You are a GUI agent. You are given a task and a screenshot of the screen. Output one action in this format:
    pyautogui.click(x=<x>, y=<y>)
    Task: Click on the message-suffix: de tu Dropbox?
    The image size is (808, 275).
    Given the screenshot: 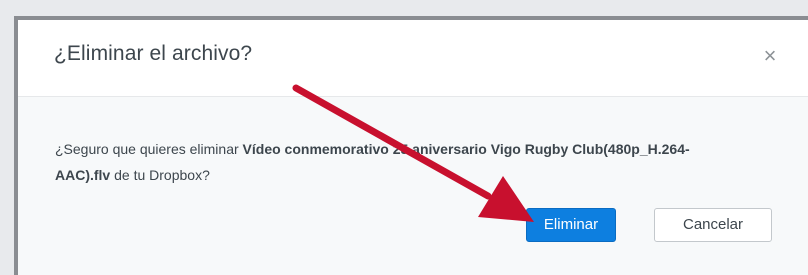 What is the action you would take?
    pyautogui.click(x=160, y=175)
    